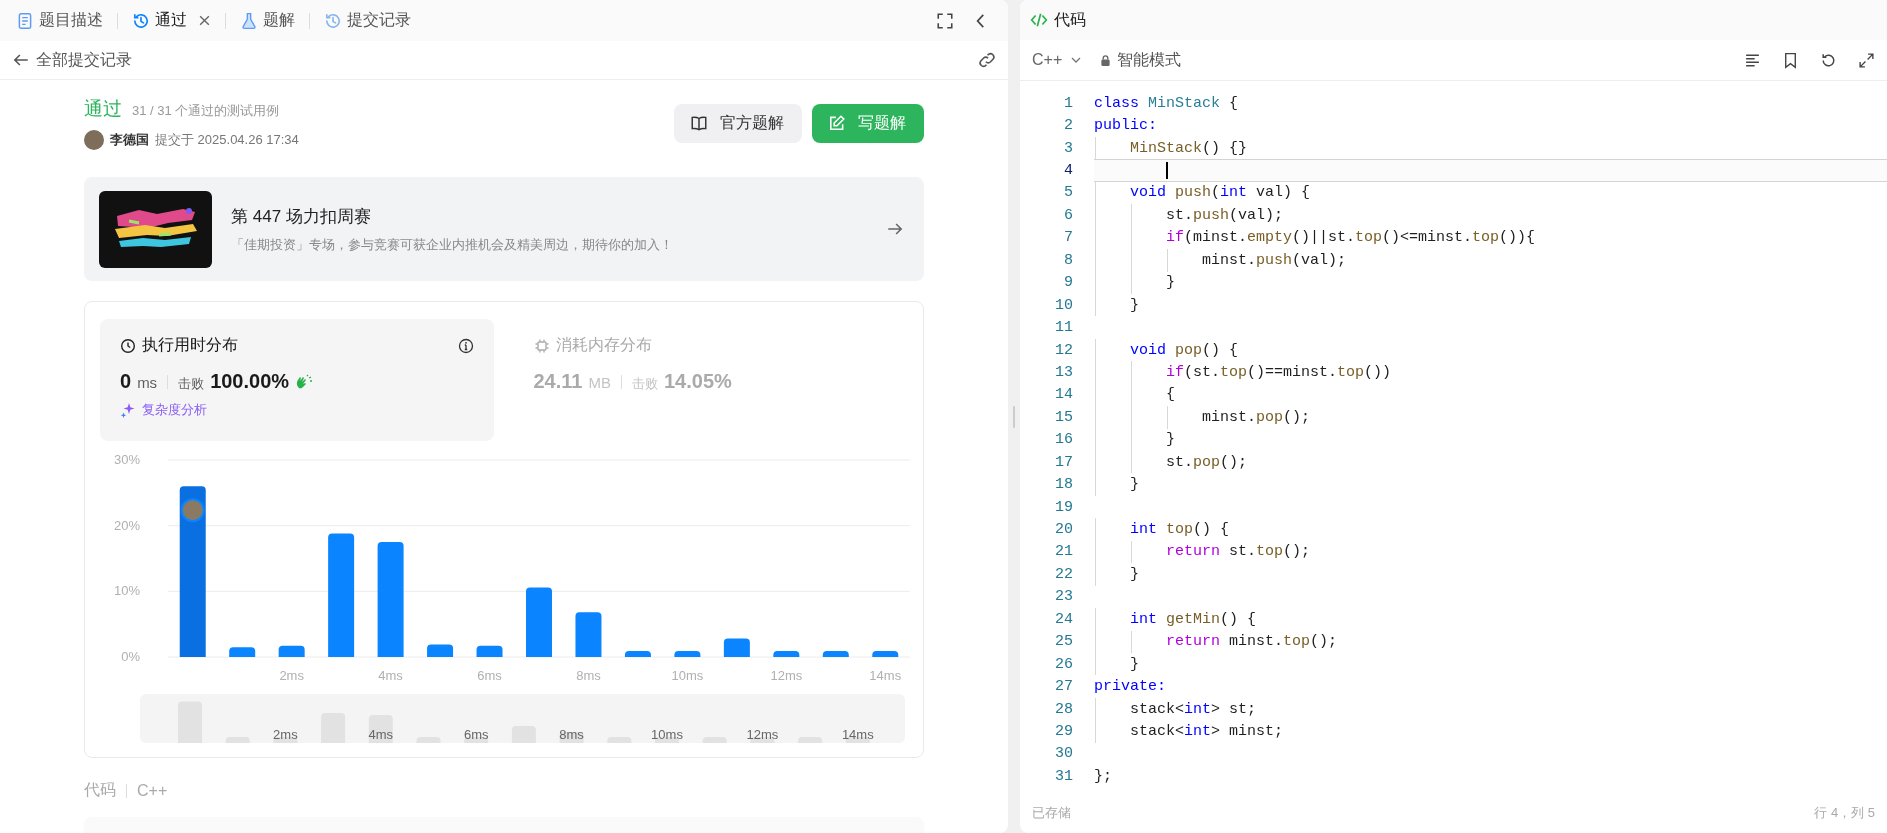 This screenshot has height=833, width=1887. What do you see at coordinates (1064, 372) in the screenshot?
I see `line-number: 13` at bounding box center [1064, 372].